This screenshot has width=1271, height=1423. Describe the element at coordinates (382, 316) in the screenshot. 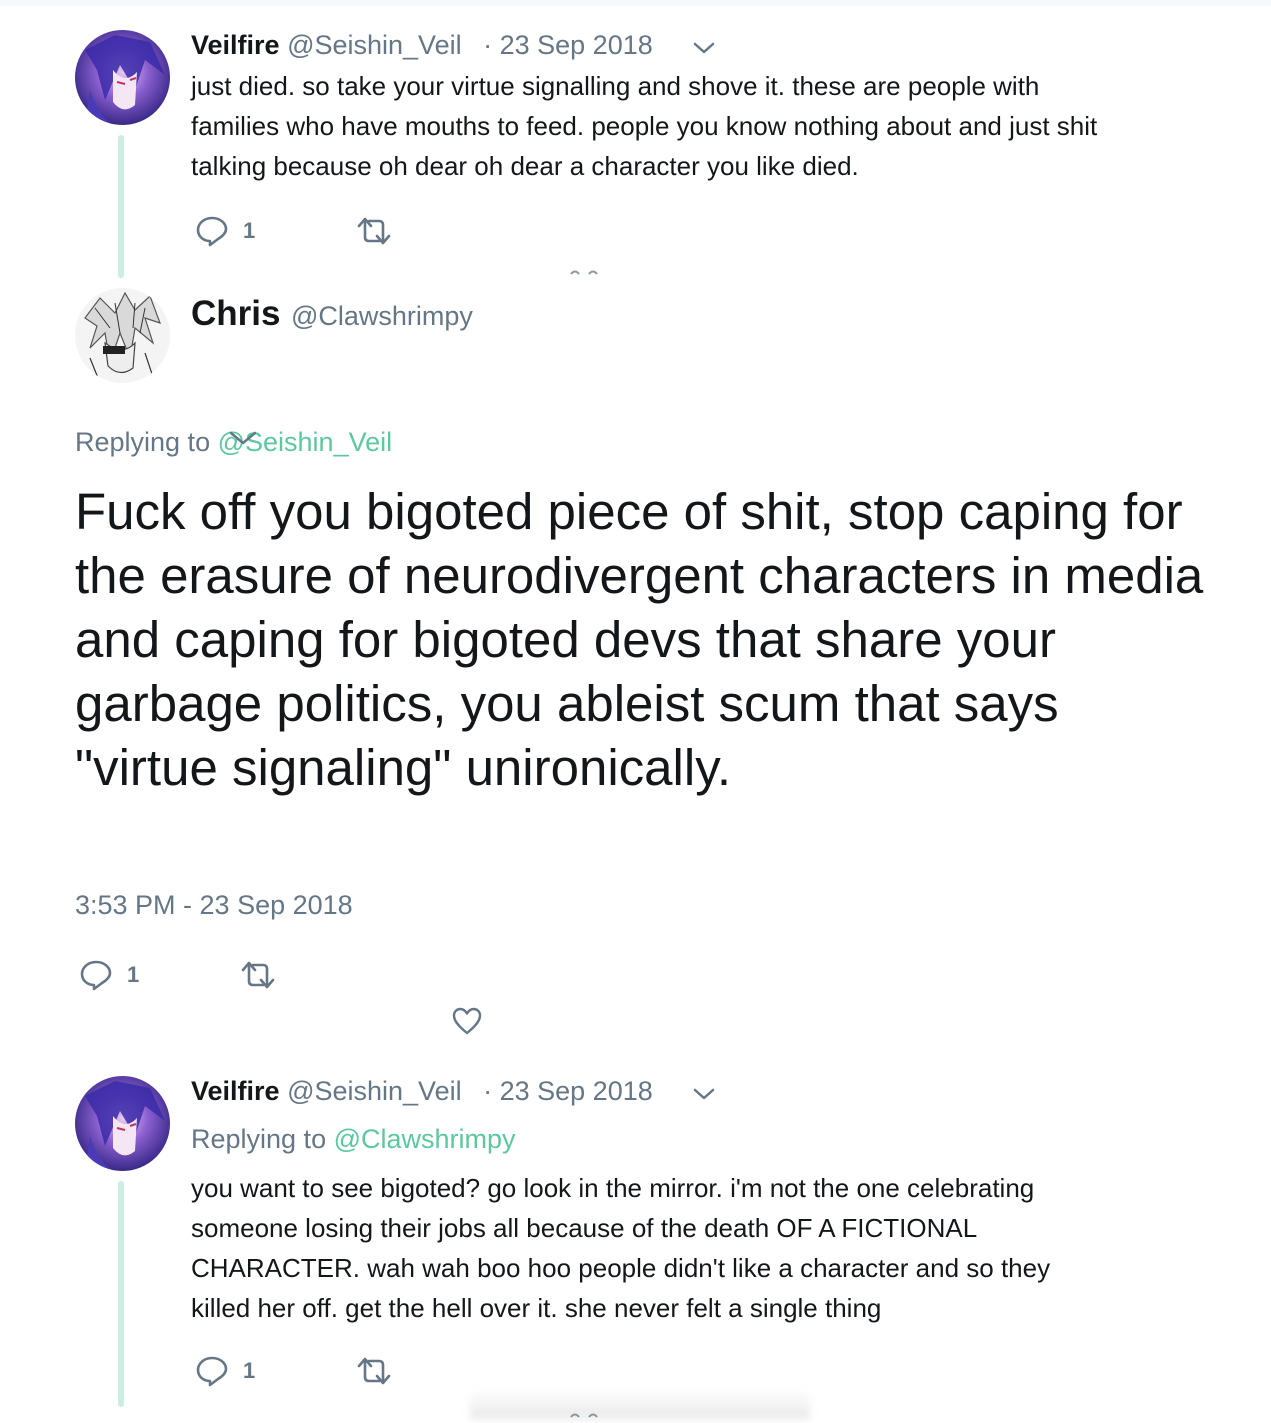

I see `user-handle: @Clawshrimpy` at that location.